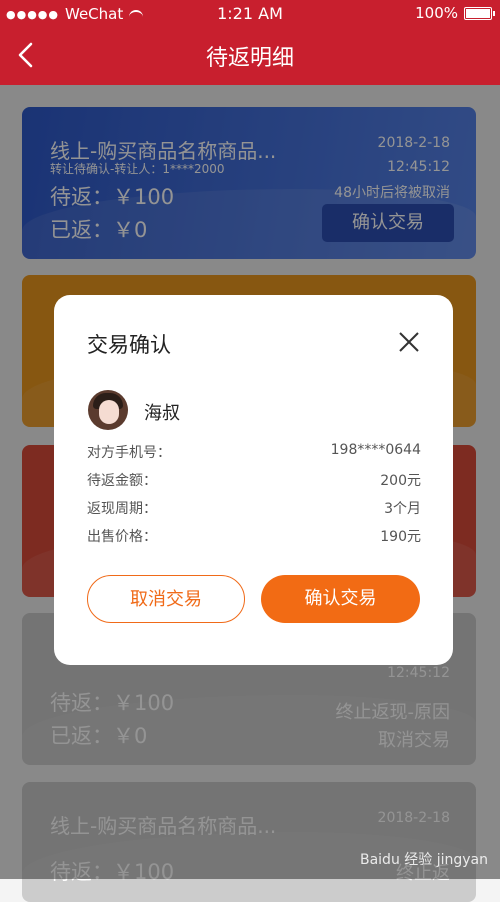 The height and width of the screenshot is (902, 500). What do you see at coordinates (375, 450) in the screenshot?
I see `row-value: 198****0644` at bounding box center [375, 450].